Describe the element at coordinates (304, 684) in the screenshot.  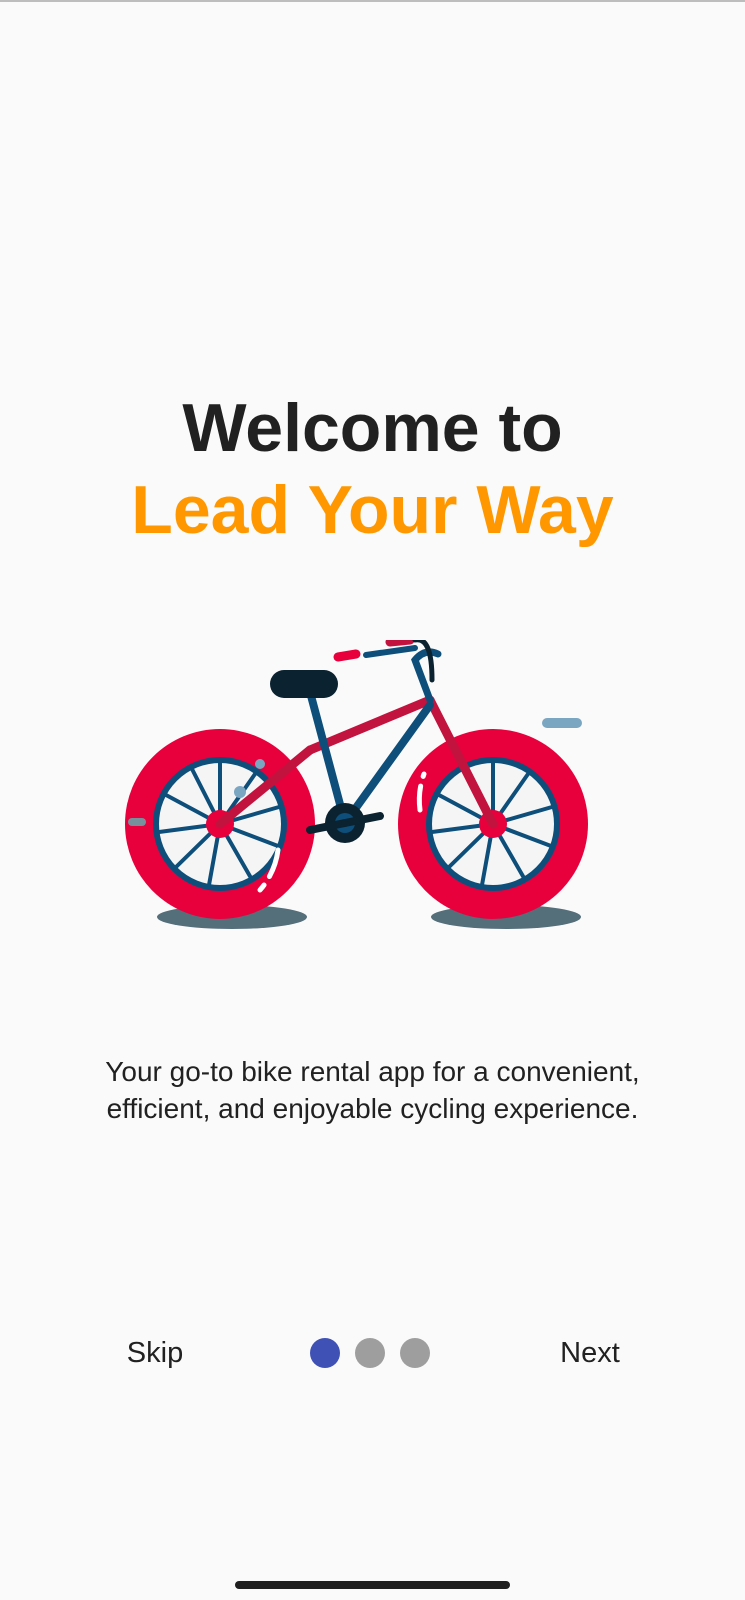
I see `bike-seat` at that location.